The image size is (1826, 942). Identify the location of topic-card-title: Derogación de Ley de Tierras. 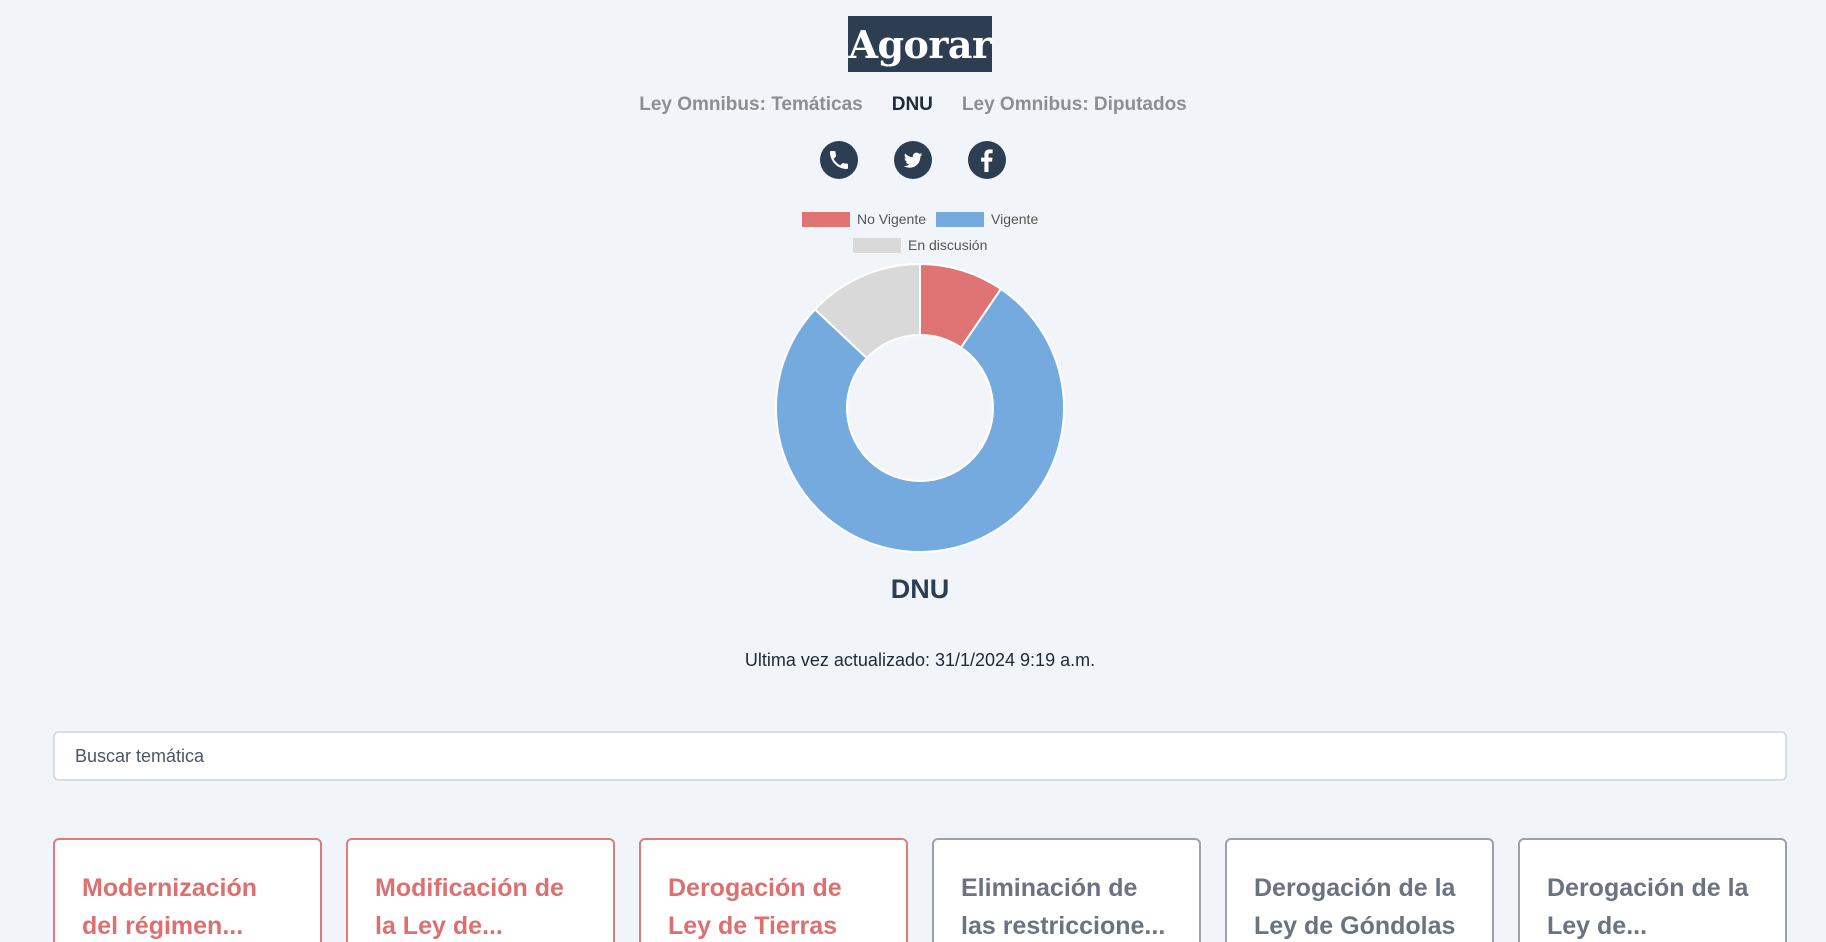
(755, 907).